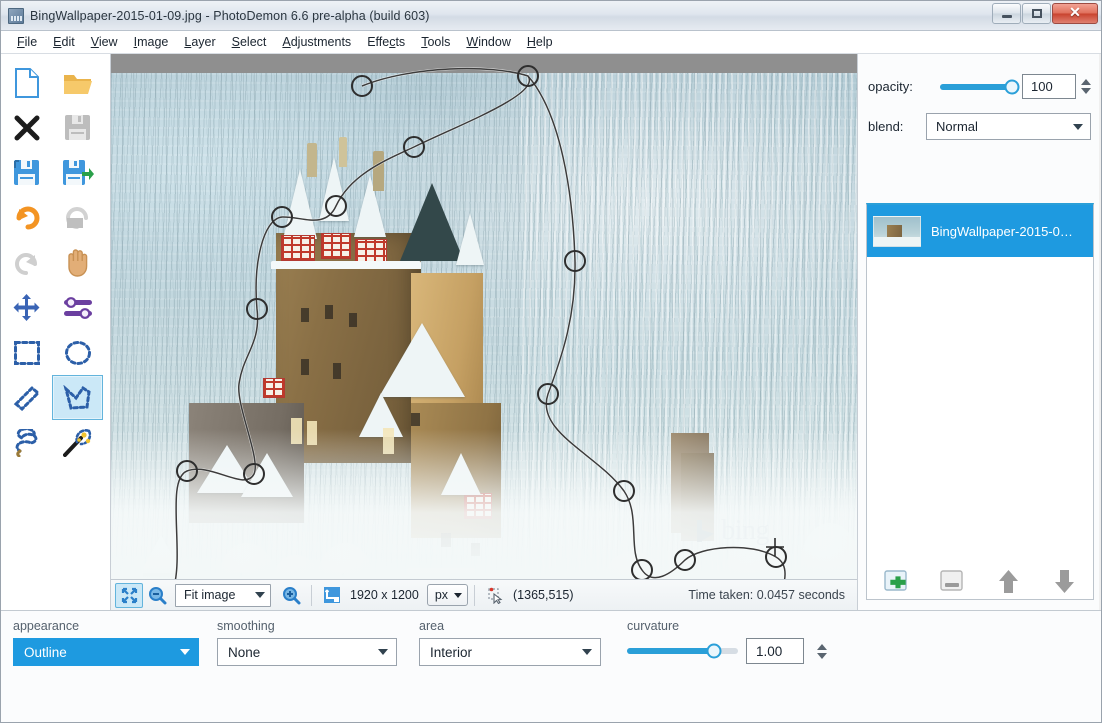 The width and height of the screenshot is (1102, 723). I want to click on appearance-select: Outline, so click(106, 652).